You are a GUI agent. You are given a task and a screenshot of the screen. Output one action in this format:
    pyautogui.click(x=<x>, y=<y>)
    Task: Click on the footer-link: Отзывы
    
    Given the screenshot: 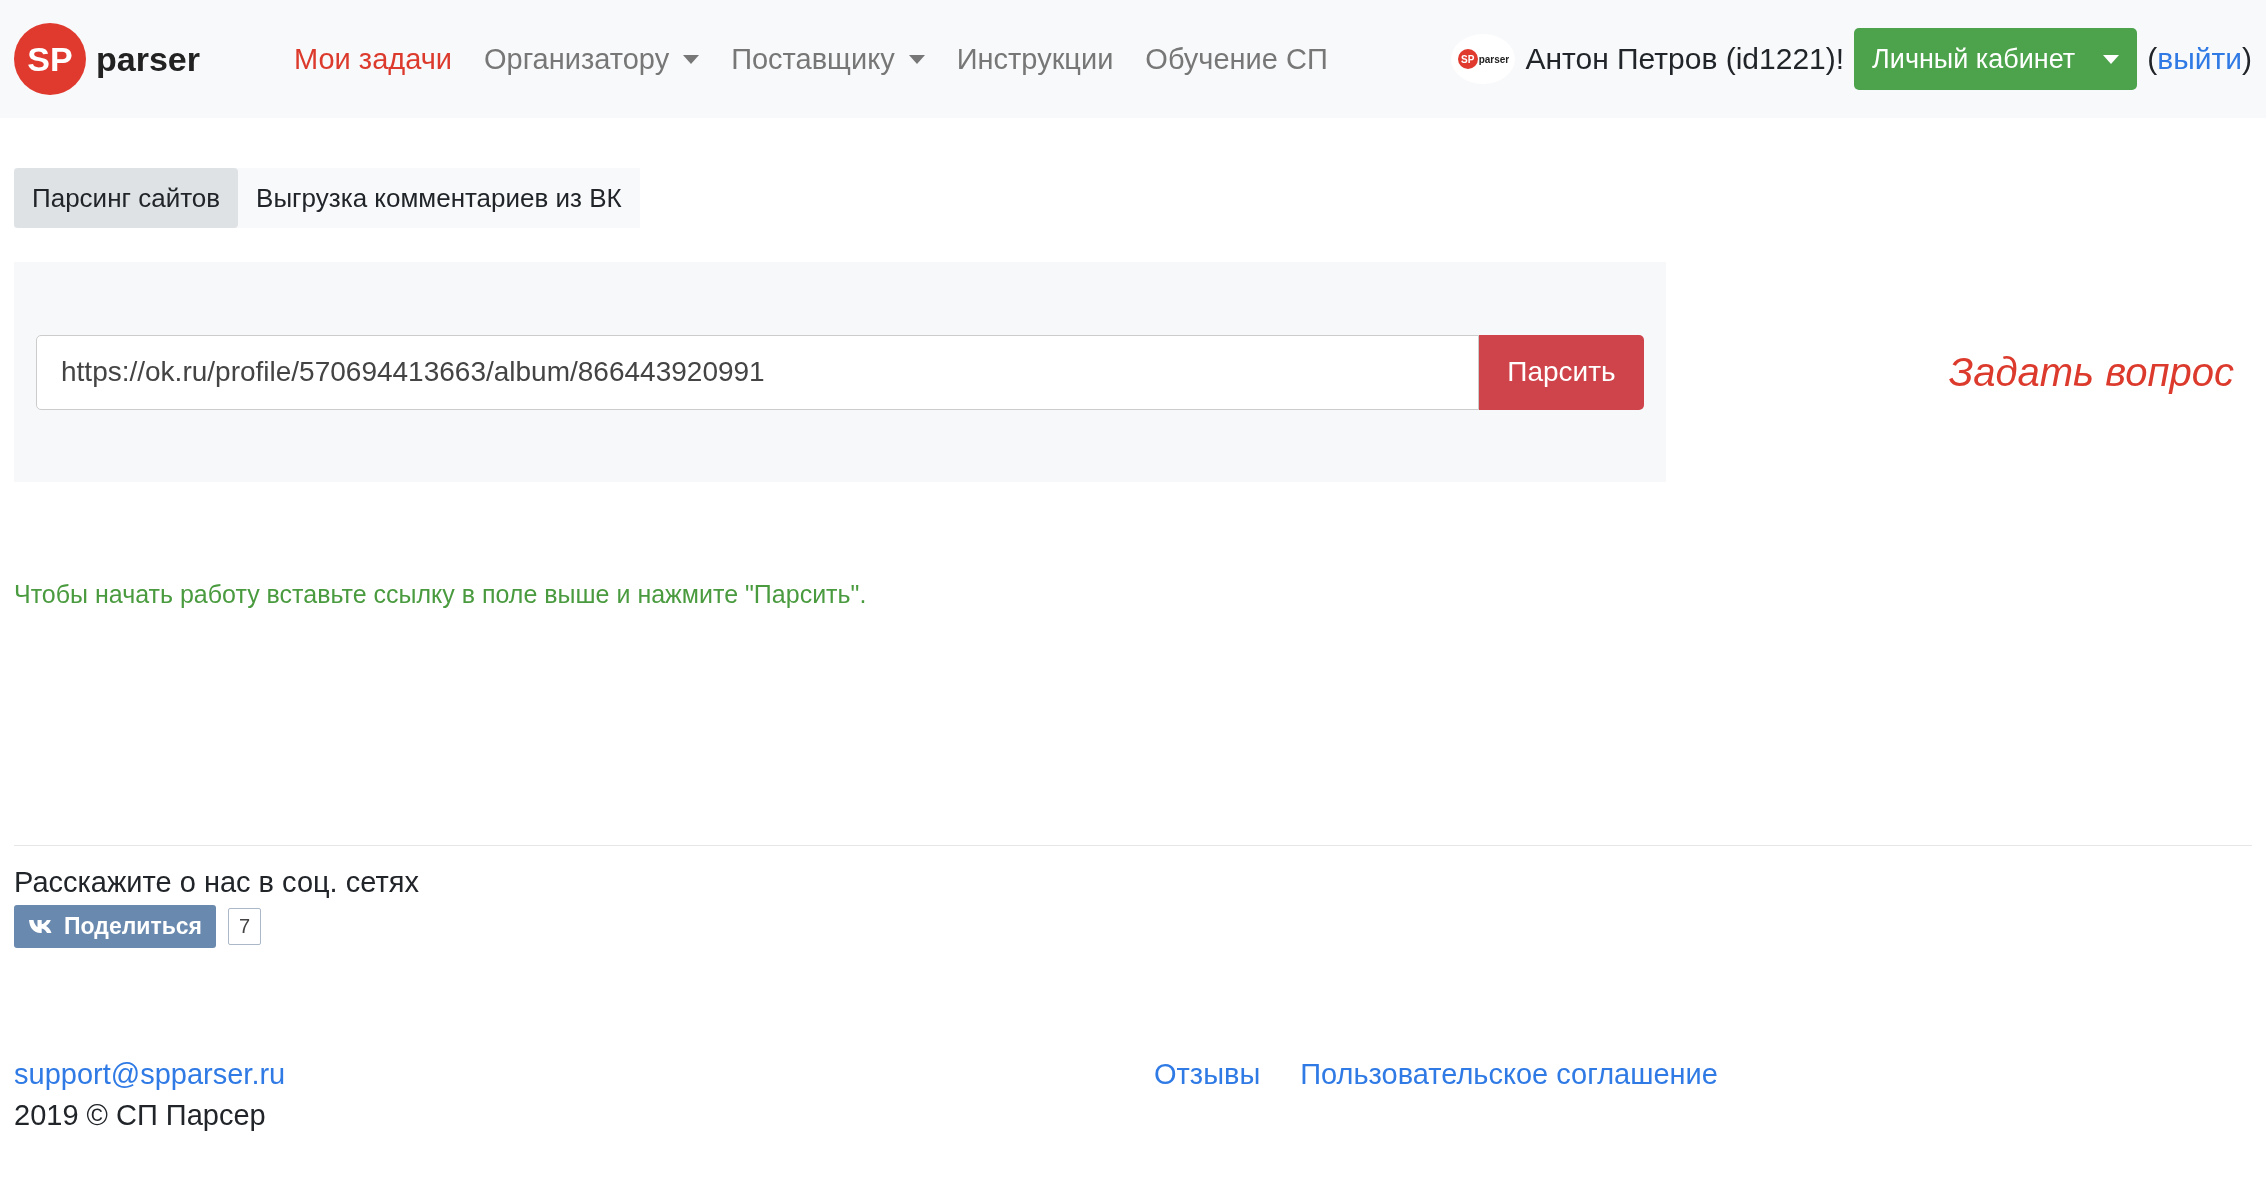 What is the action you would take?
    pyautogui.click(x=1207, y=1095)
    